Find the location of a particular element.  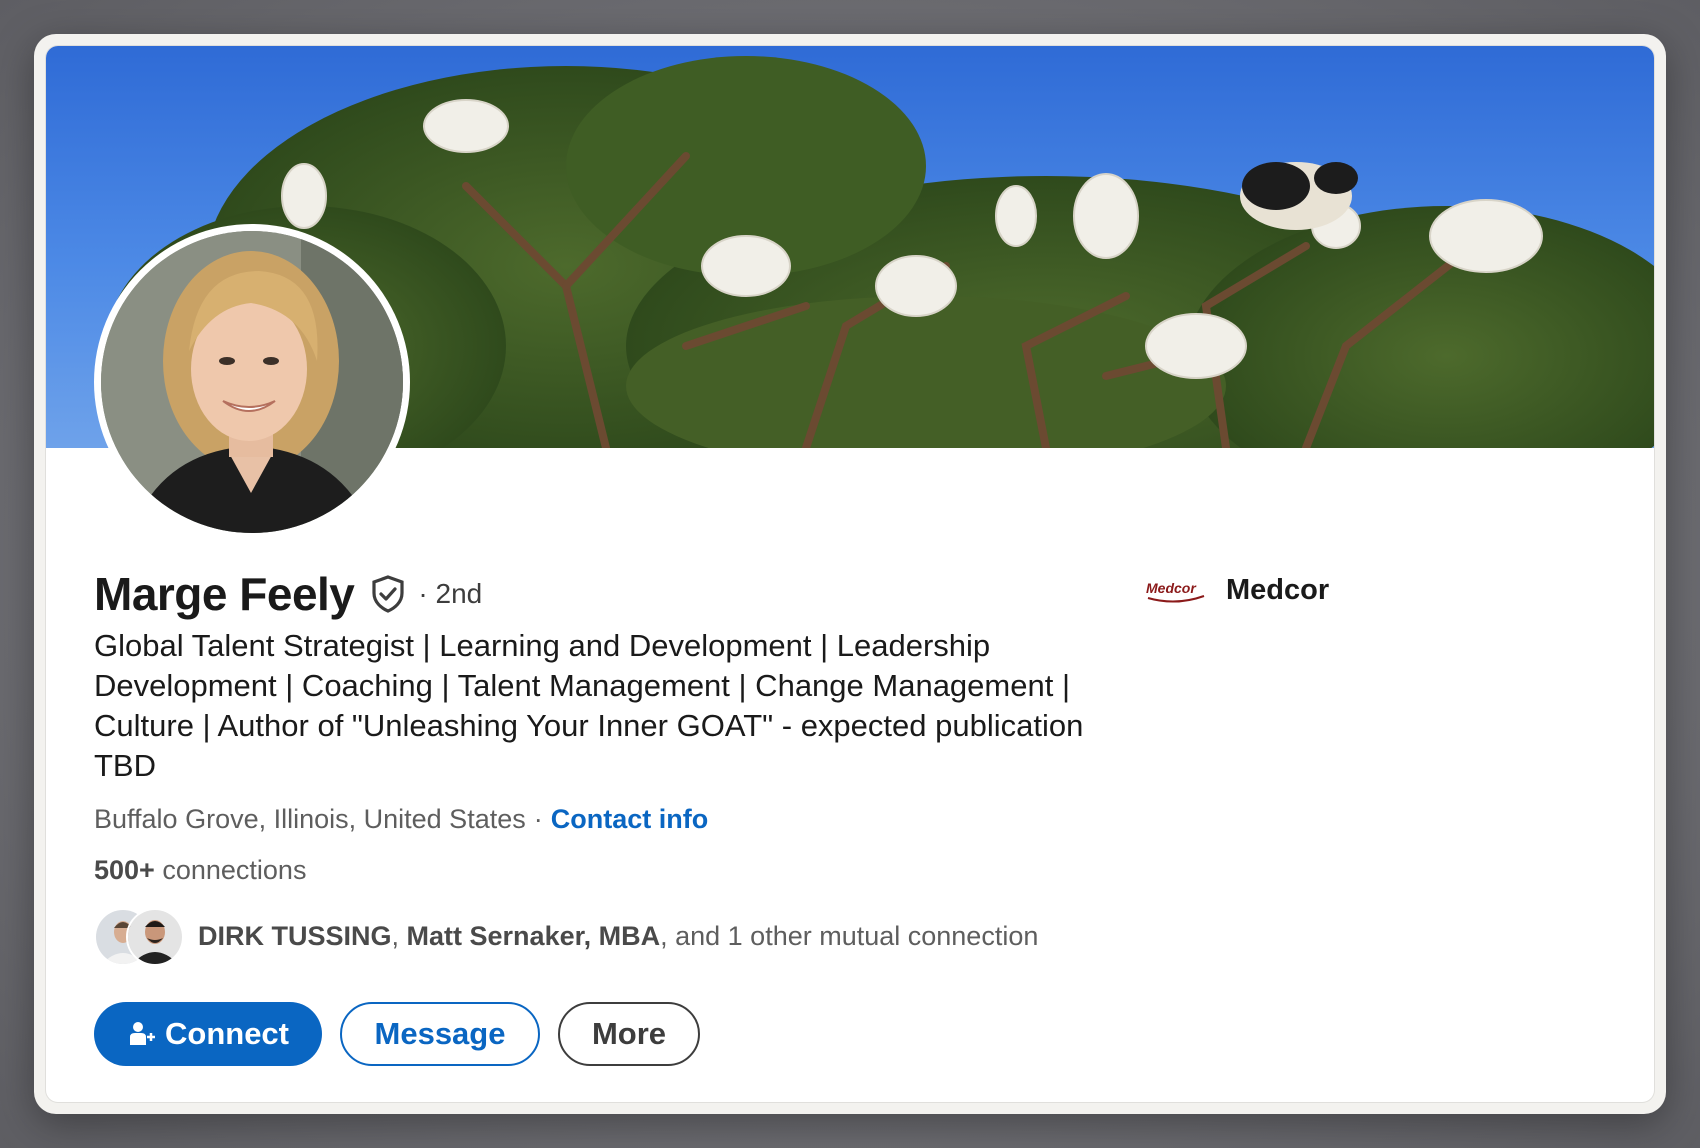

profile-photo is located at coordinates (252, 382).